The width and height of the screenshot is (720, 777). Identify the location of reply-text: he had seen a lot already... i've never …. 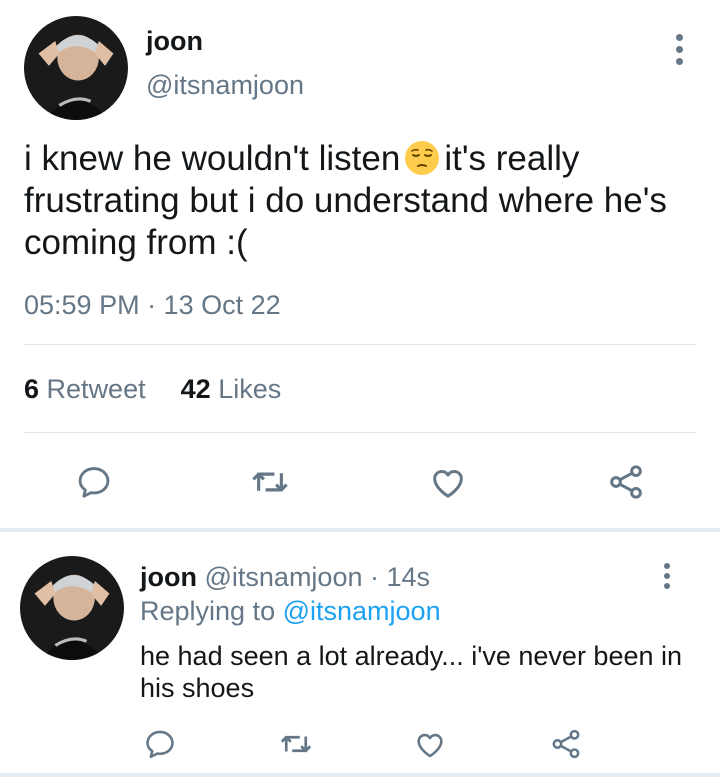
(411, 672).